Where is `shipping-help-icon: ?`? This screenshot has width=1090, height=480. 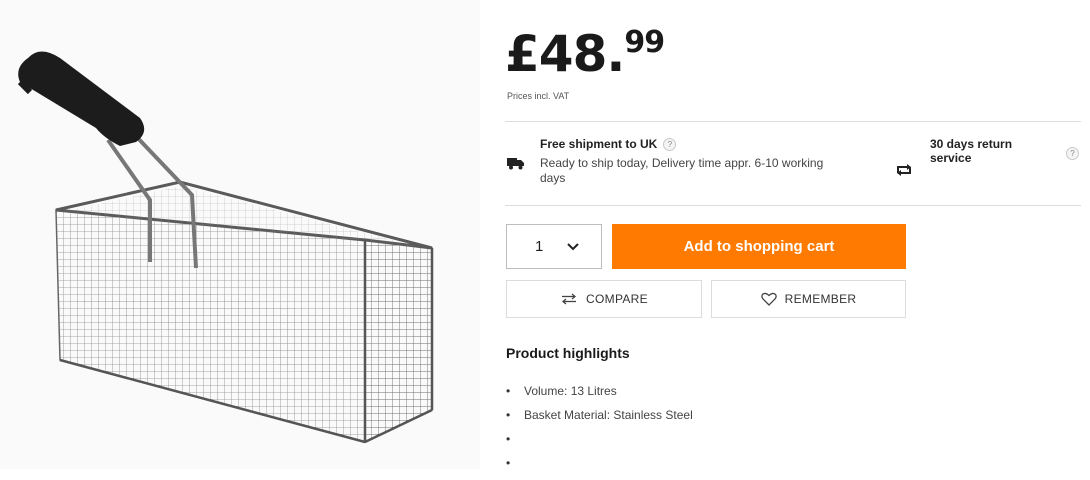 shipping-help-icon: ? is located at coordinates (670, 144).